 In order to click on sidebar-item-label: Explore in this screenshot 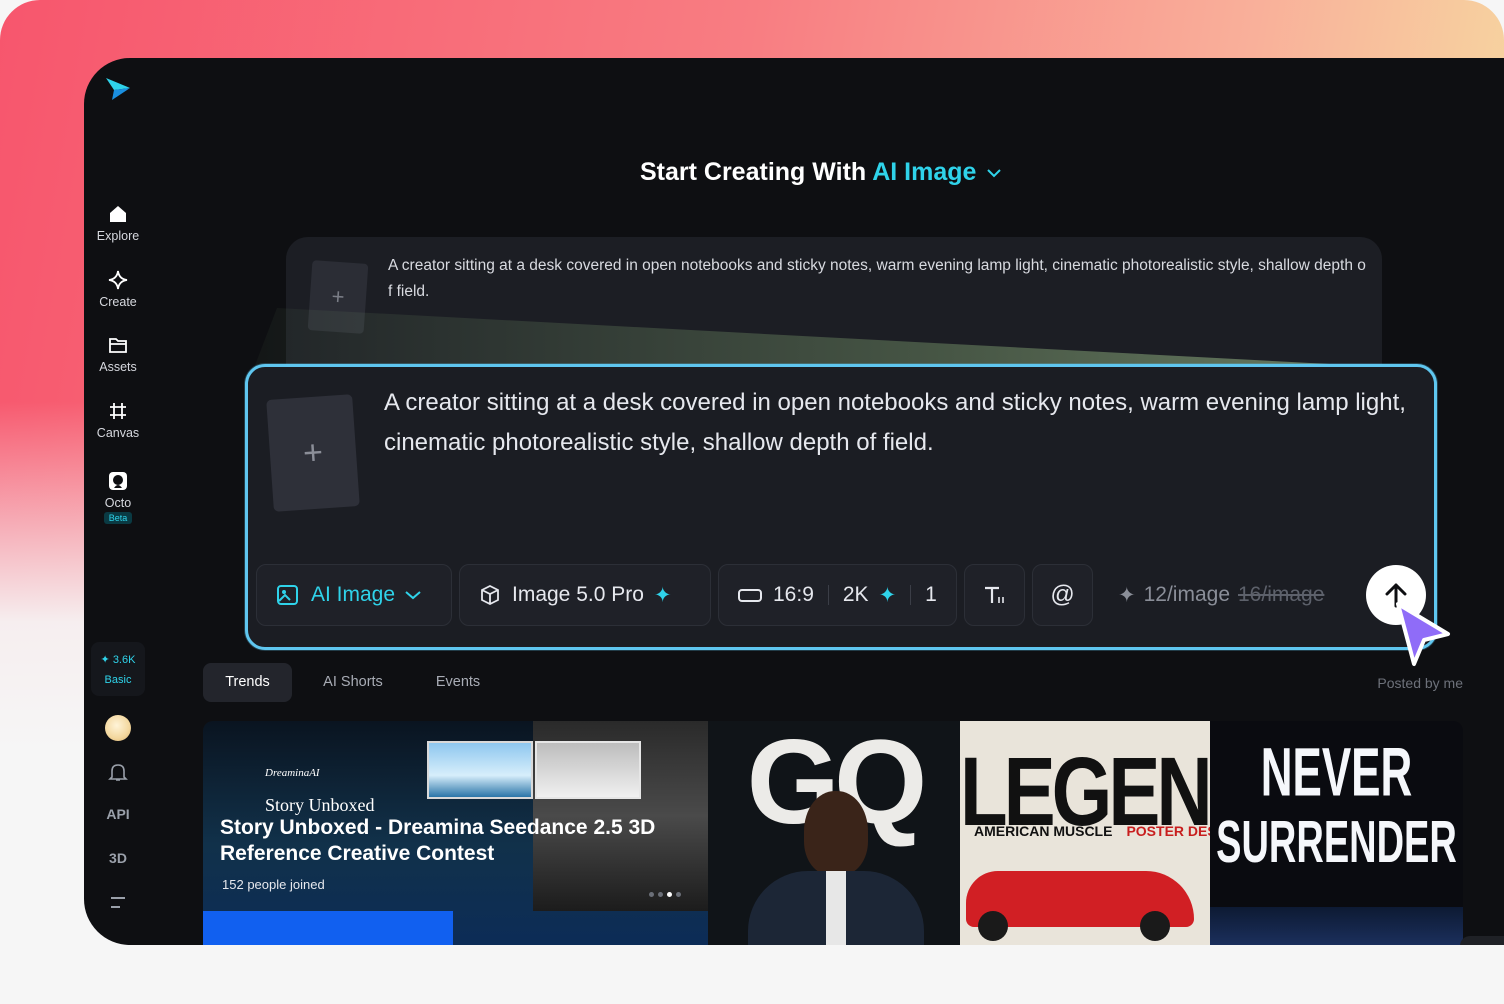, I will do `click(118, 236)`.